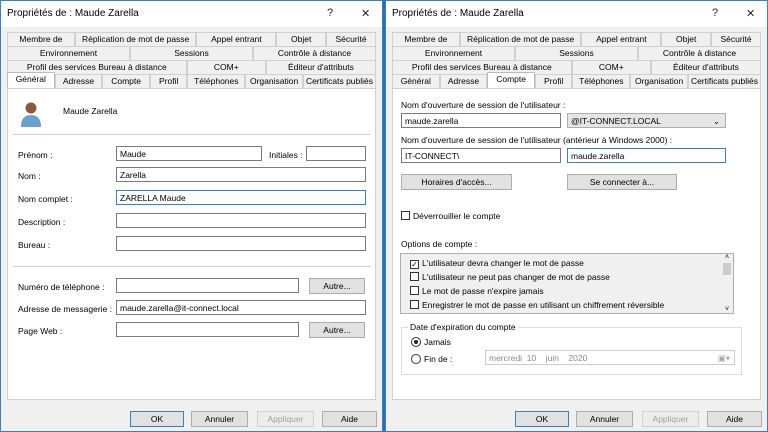 This screenshot has width=768, height=432. I want to click on end-of-radio: Fin de :, so click(431, 359).